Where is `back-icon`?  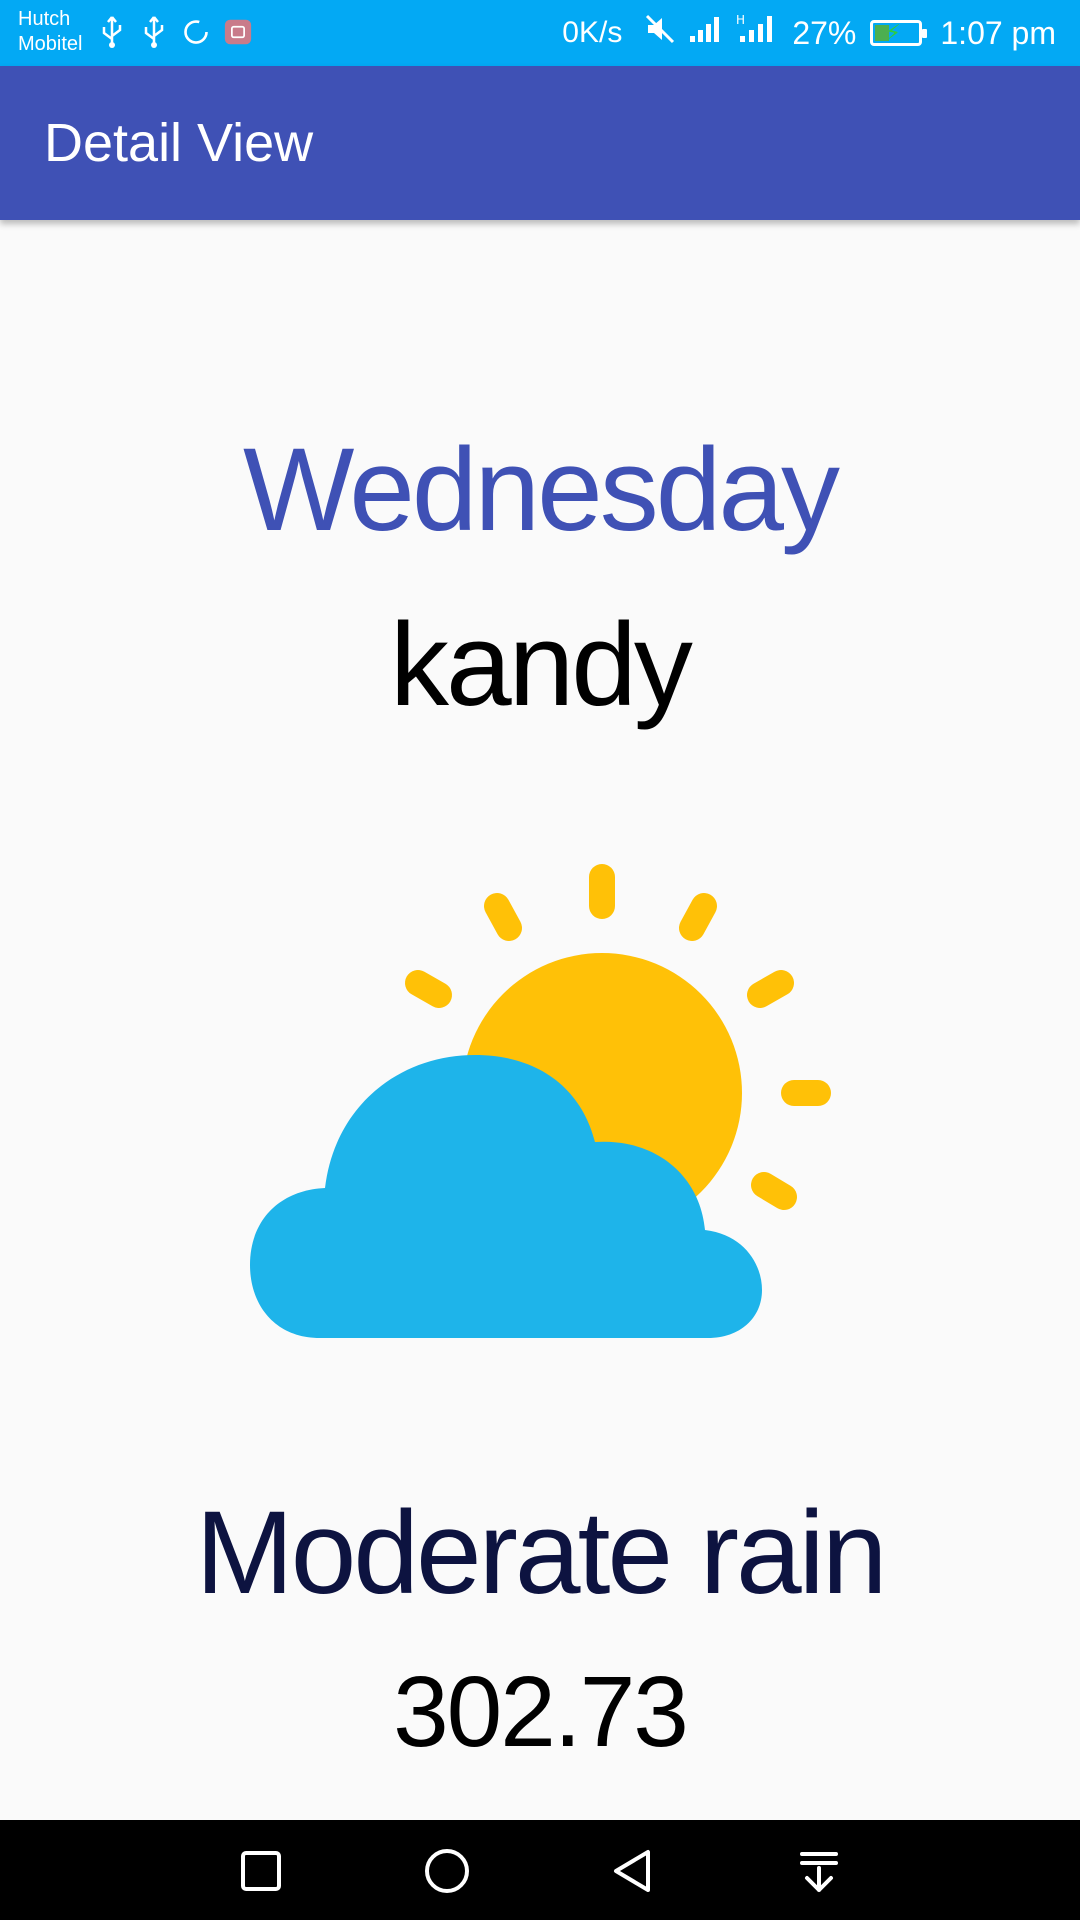 back-icon is located at coordinates (633, 1871).